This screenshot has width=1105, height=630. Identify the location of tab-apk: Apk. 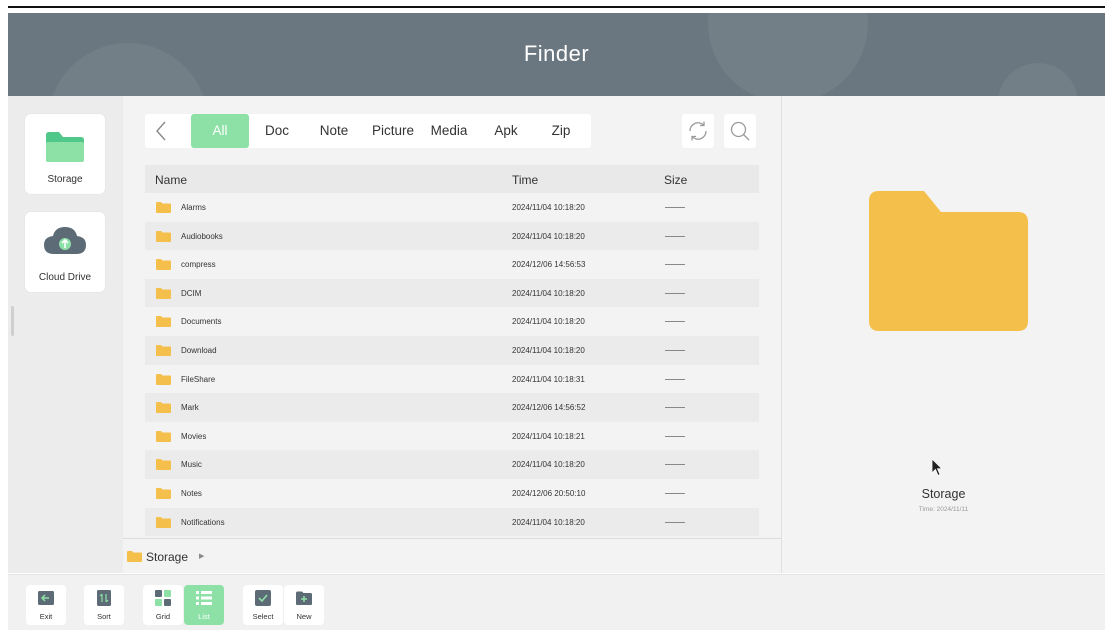
(506, 131).